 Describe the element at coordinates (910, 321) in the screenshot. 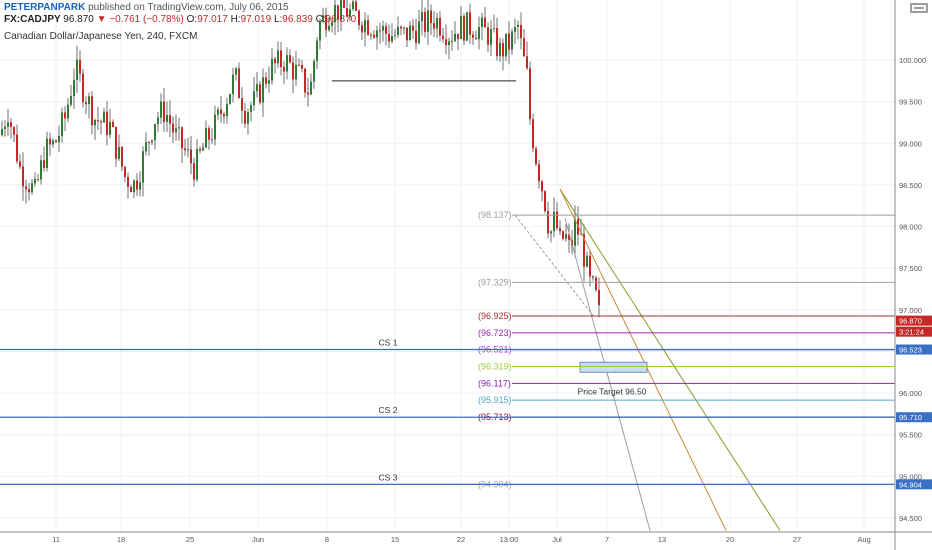

I see `last-price-label: 96.870` at that location.